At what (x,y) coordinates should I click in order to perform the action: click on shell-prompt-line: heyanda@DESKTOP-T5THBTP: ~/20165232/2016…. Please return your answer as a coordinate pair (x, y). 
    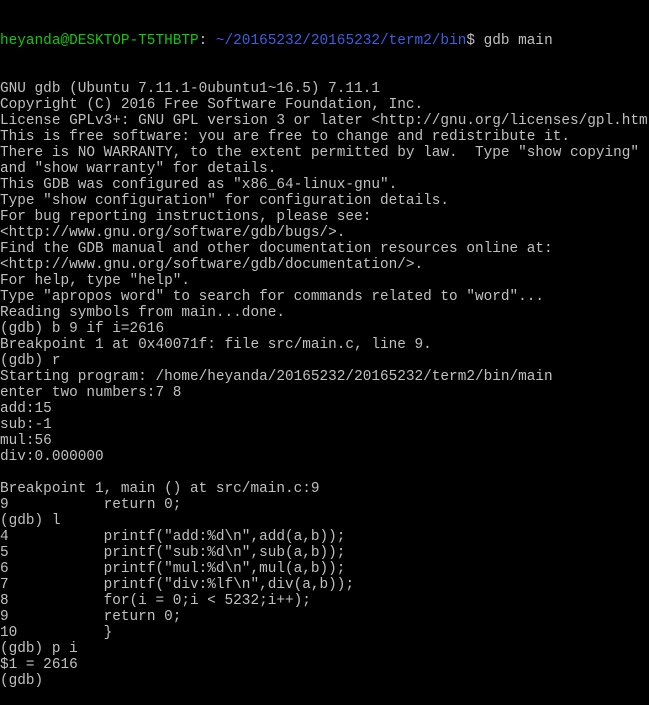
    Looking at the image, I should click on (324, 41).